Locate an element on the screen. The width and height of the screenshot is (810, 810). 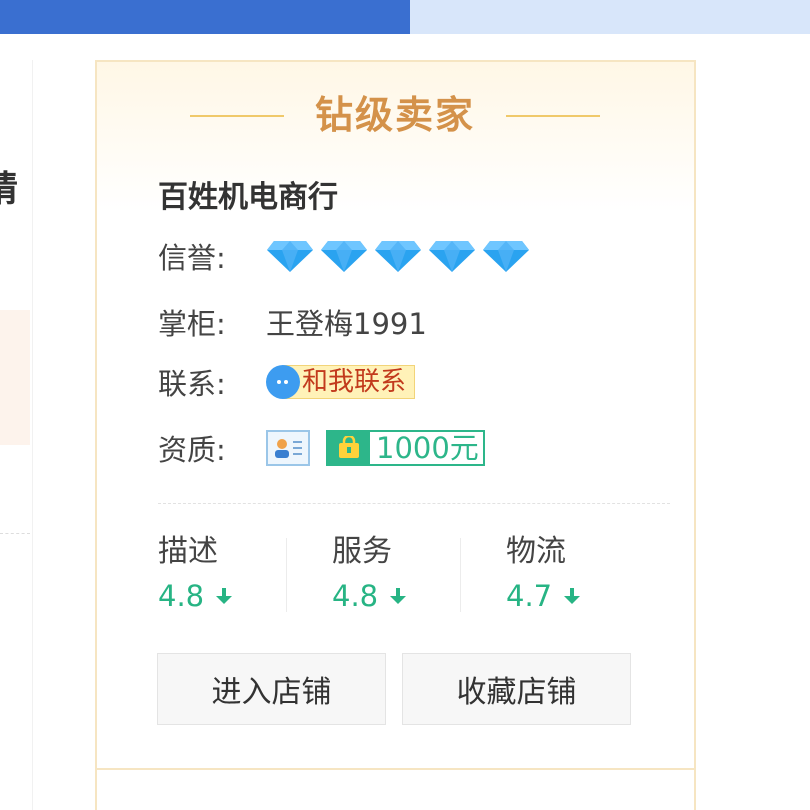
rating-item: 描述 4.8 is located at coordinates (245, 573).